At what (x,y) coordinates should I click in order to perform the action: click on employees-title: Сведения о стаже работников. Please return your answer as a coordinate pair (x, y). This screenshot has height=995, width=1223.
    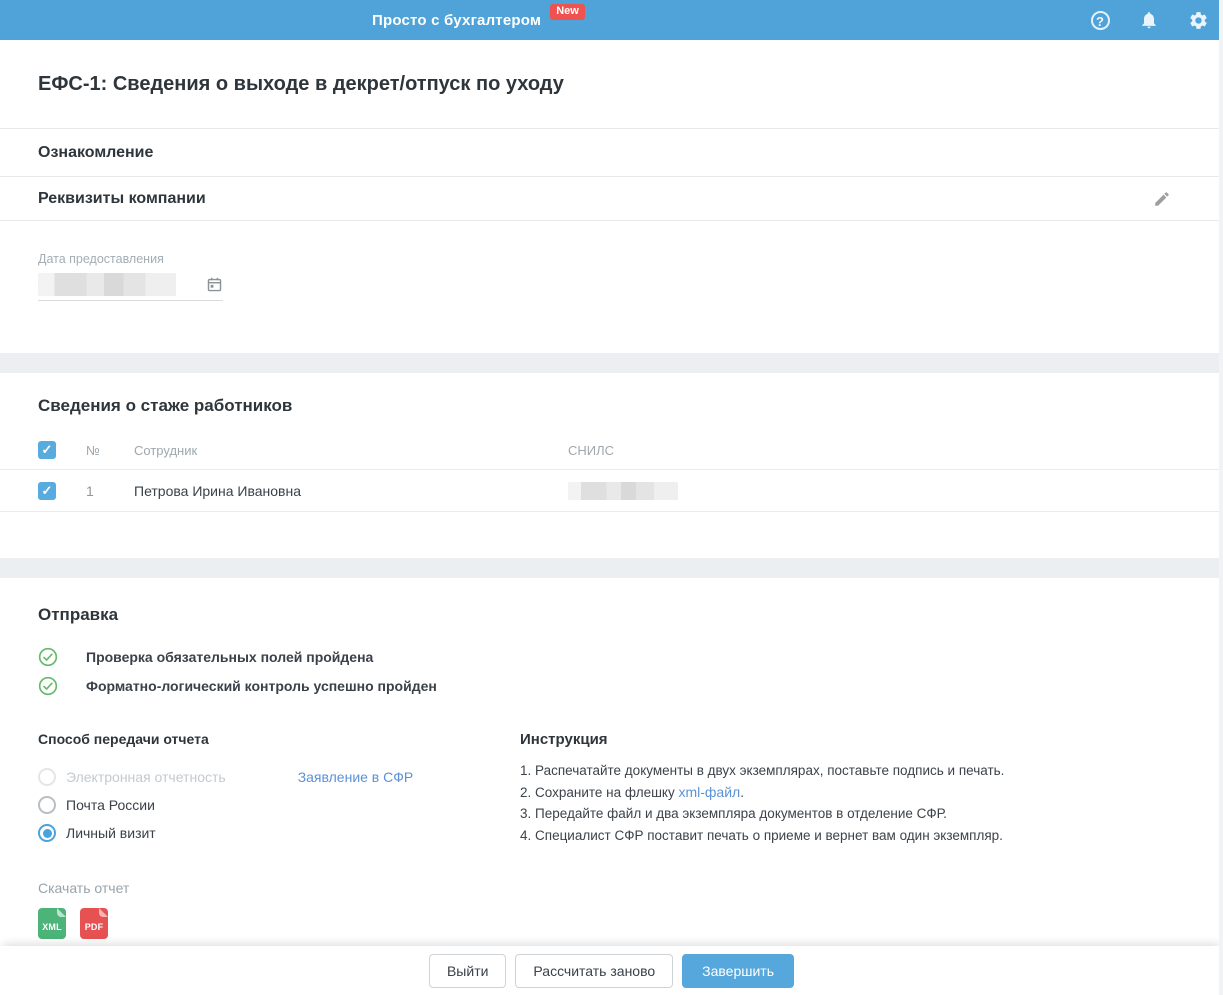
    Looking at the image, I should click on (165, 405).